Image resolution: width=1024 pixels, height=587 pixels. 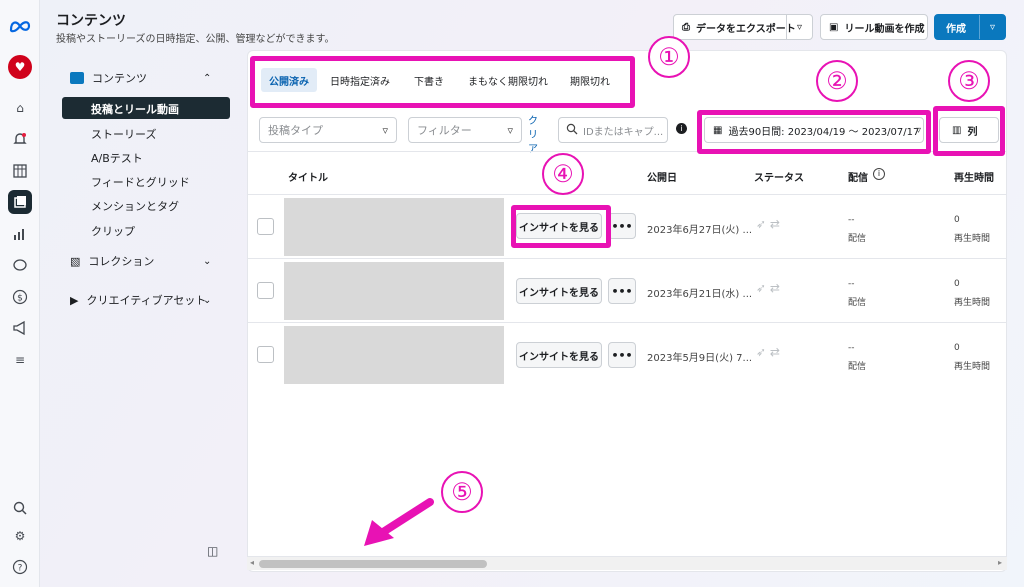 What do you see at coordinates (20, 67) in the screenshot?
I see `profile-avatar: ♥` at bounding box center [20, 67].